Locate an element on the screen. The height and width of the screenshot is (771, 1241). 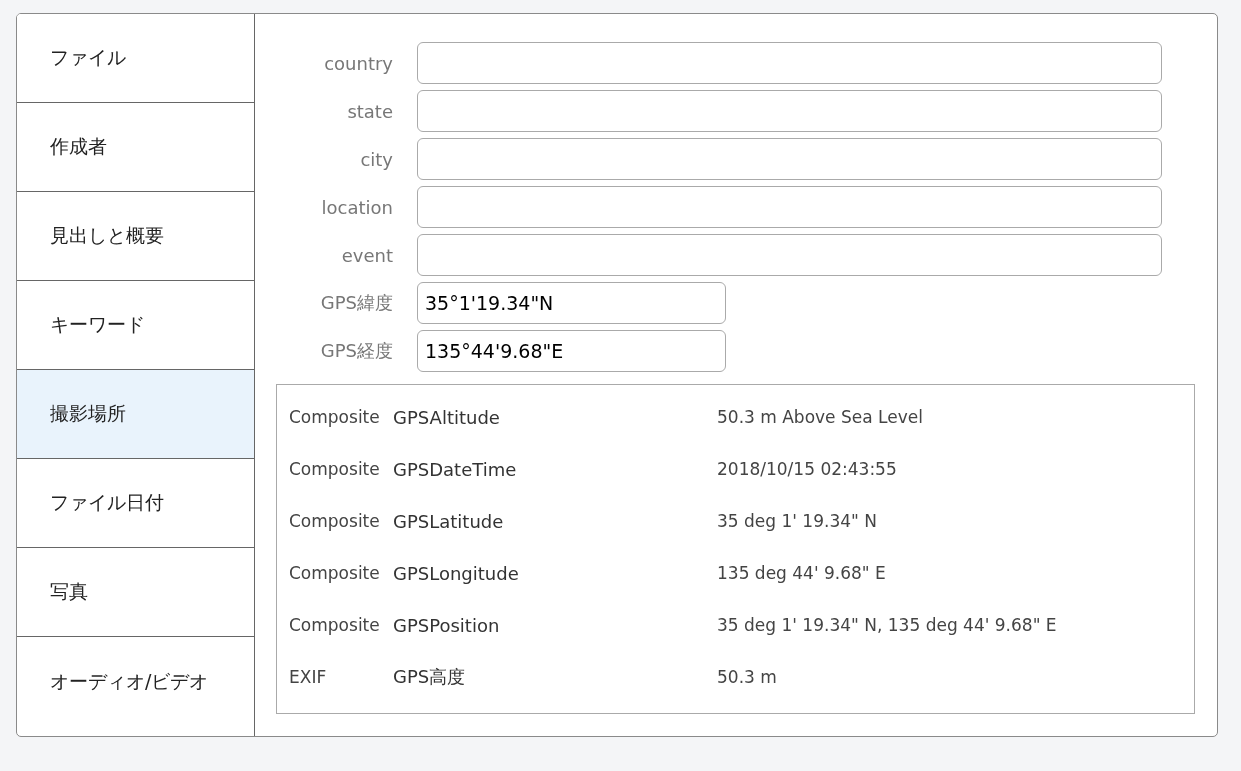
table-cell-text: GPSDateTime is located at coordinates (455, 469).